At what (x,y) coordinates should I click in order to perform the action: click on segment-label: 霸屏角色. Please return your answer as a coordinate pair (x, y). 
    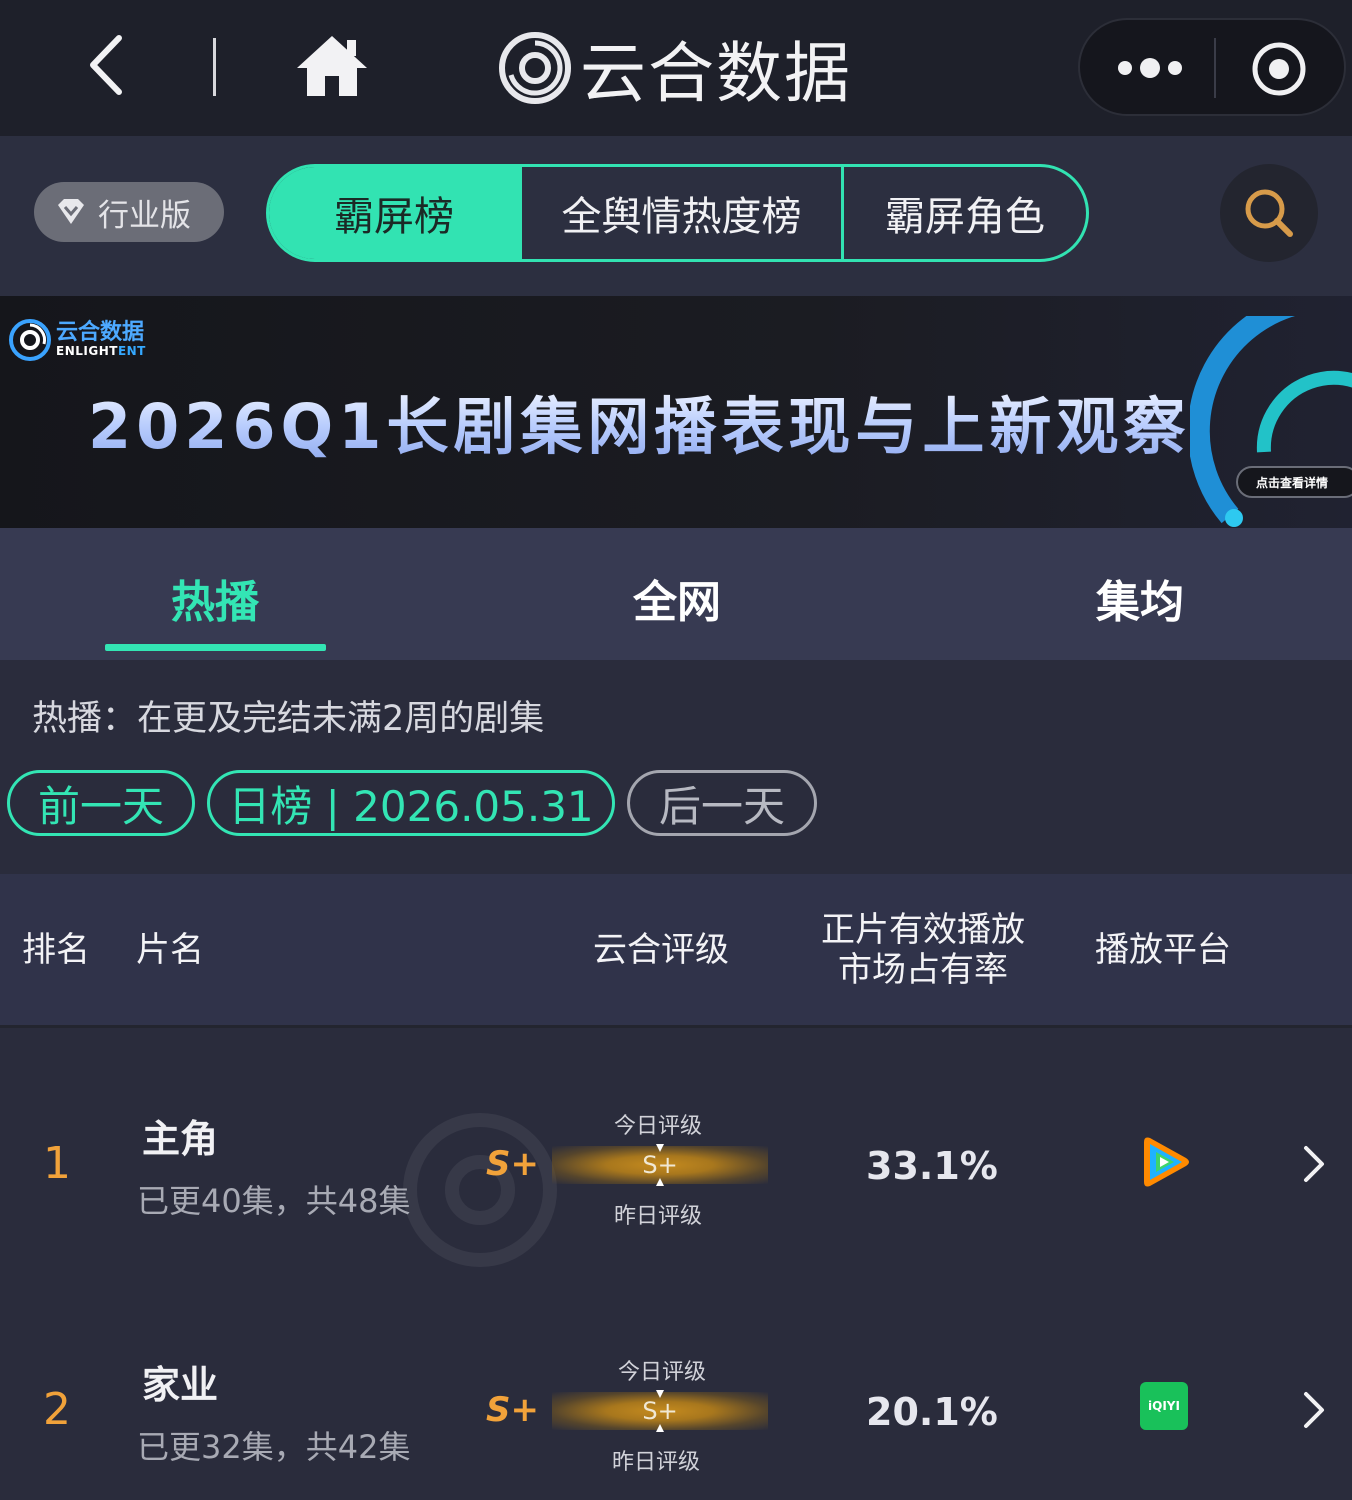
    Looking at the image, I should click on (965, 217).